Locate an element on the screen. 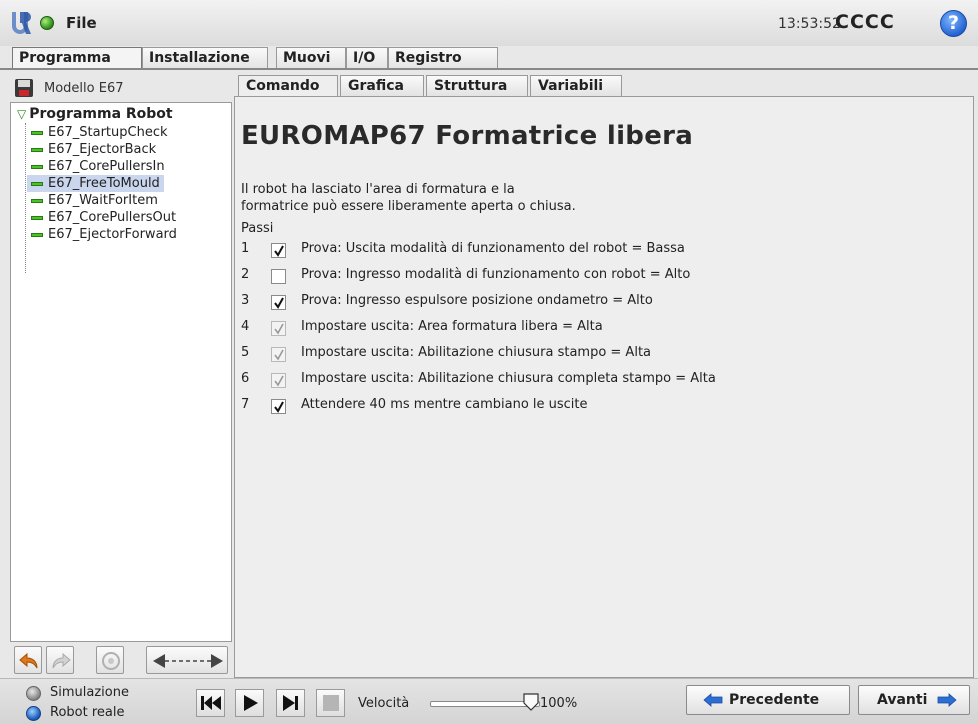  speed-label: Velocità is located at coordinates (384, 703).